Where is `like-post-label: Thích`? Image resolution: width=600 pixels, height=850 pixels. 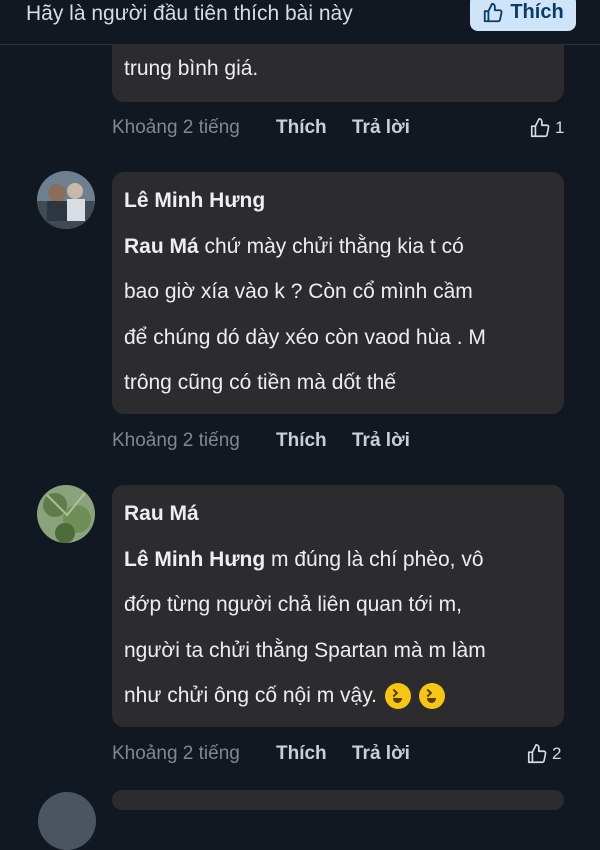 like-post-label: Thích is located at coordinates (537, 12).